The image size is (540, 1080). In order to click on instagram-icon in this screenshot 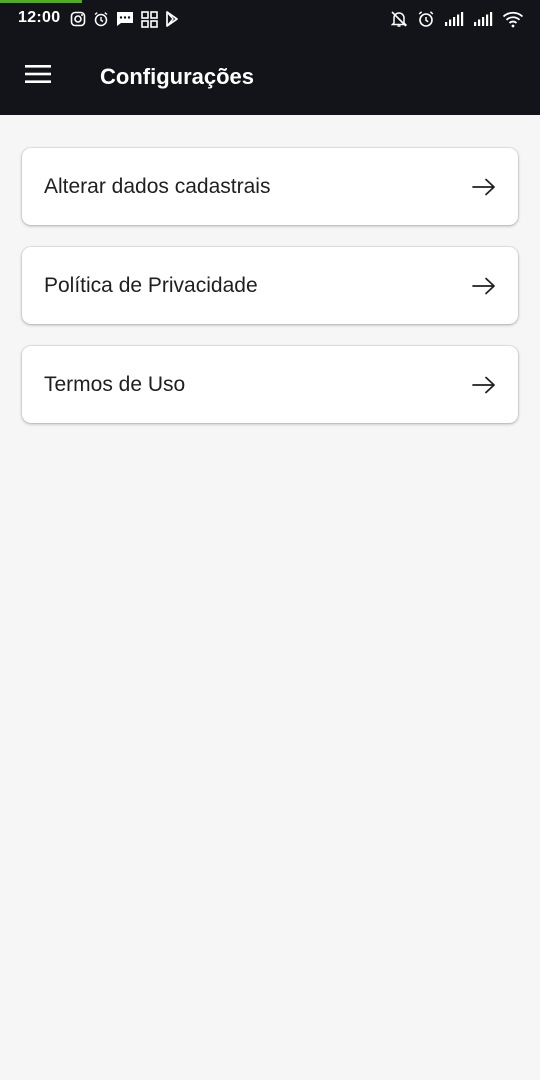, I will do `click(78, 19)`.